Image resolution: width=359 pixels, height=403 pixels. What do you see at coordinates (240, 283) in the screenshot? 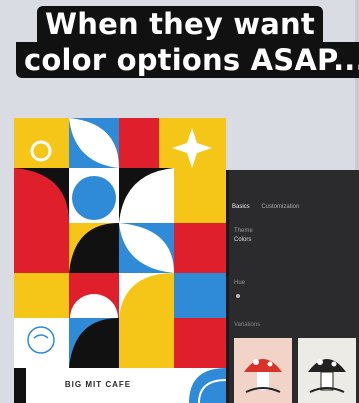
I see `row-label: Hue` at bounding box center [240, 283].